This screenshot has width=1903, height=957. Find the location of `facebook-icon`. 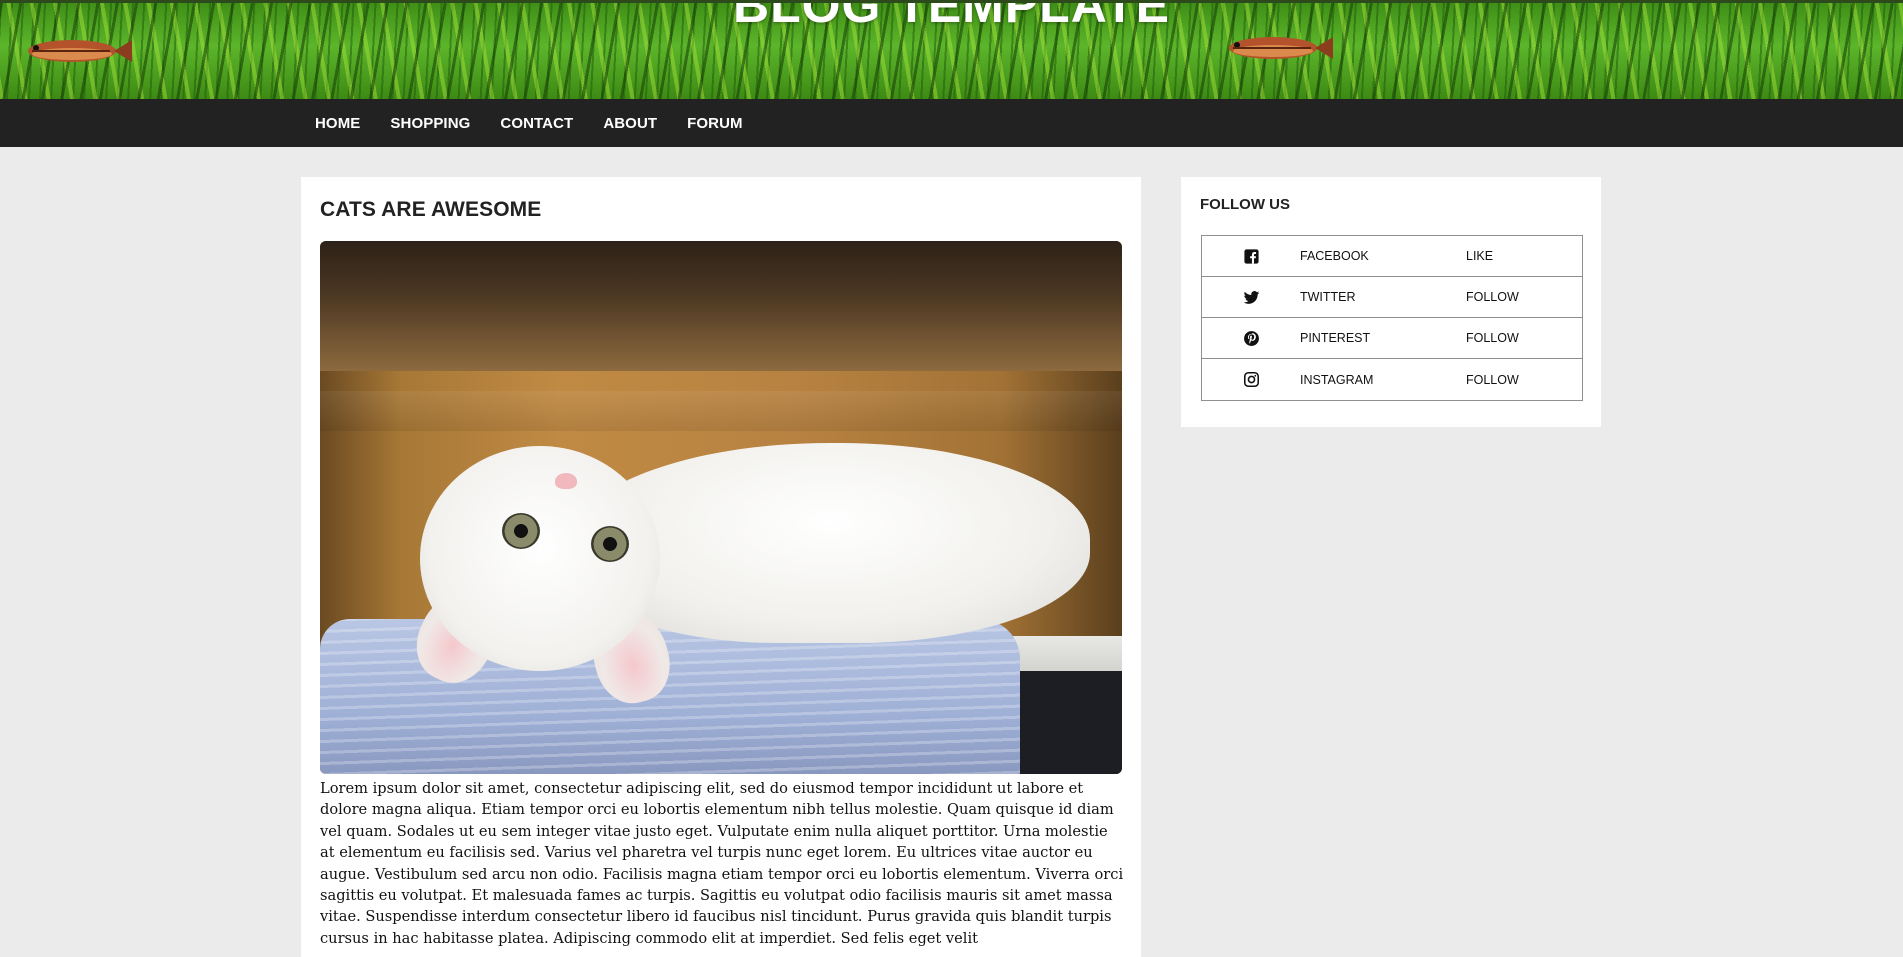

facebook-icon is located at coordinates (1251, 256).